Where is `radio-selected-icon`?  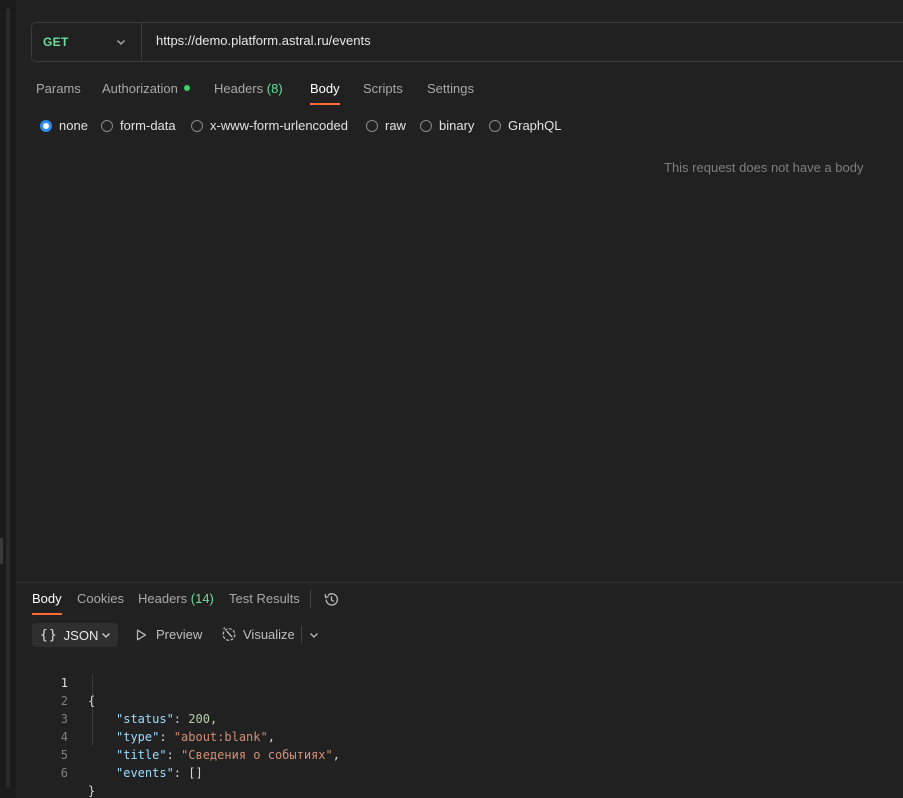 radio-selected-icon is located at coordinates (46, 125).